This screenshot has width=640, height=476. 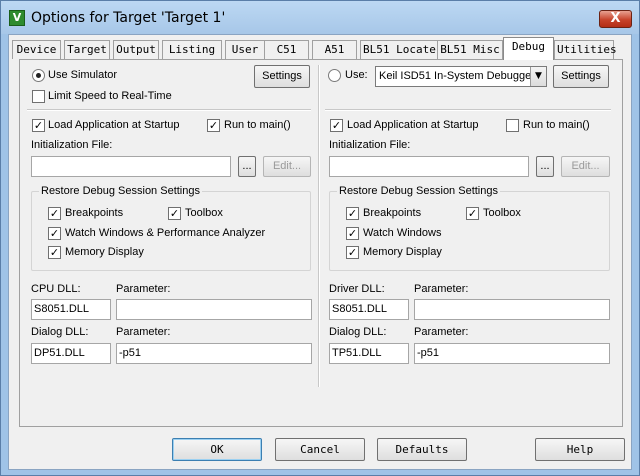 I want to click on run-to-main-label-left: Run to main(), so click(x=257, y=125).